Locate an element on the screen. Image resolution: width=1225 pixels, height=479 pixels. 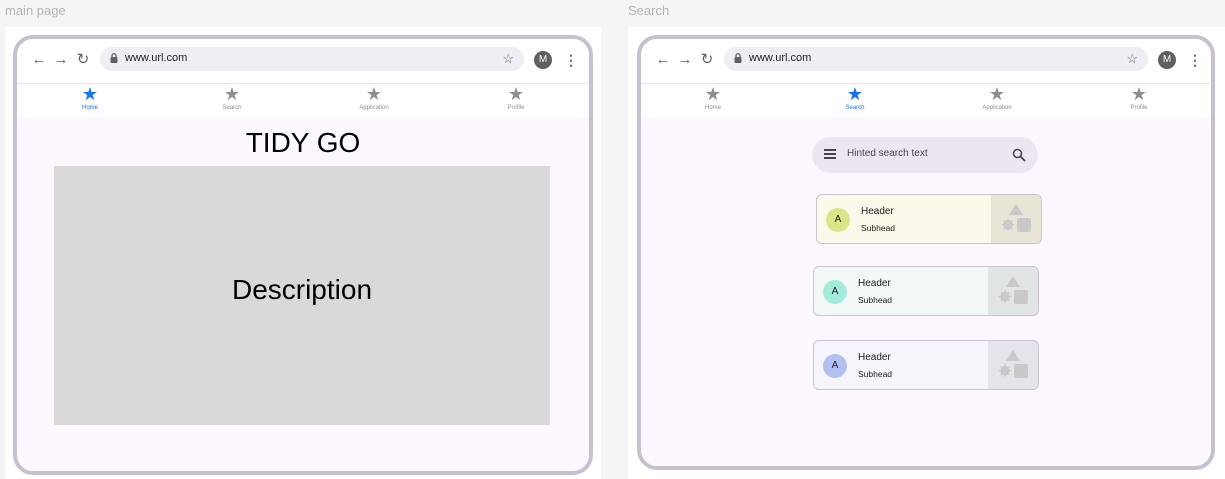
description-text: Description is located at coordinates (302, 289).